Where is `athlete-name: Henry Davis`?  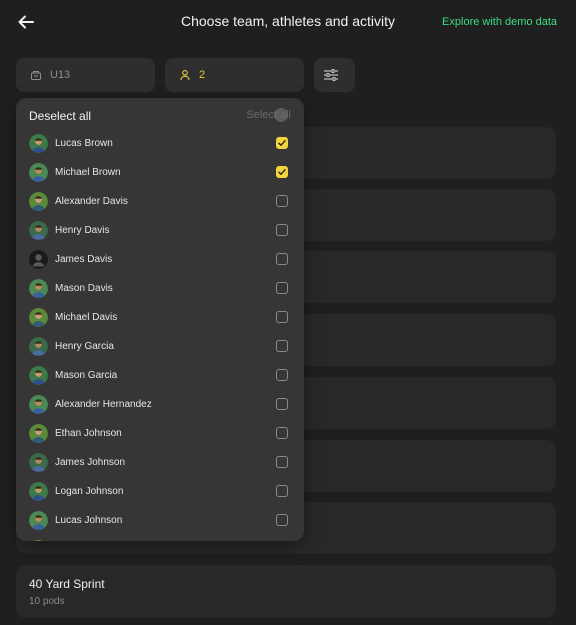
athlete-name: Henry Davis is located at coordinates (82, 230).